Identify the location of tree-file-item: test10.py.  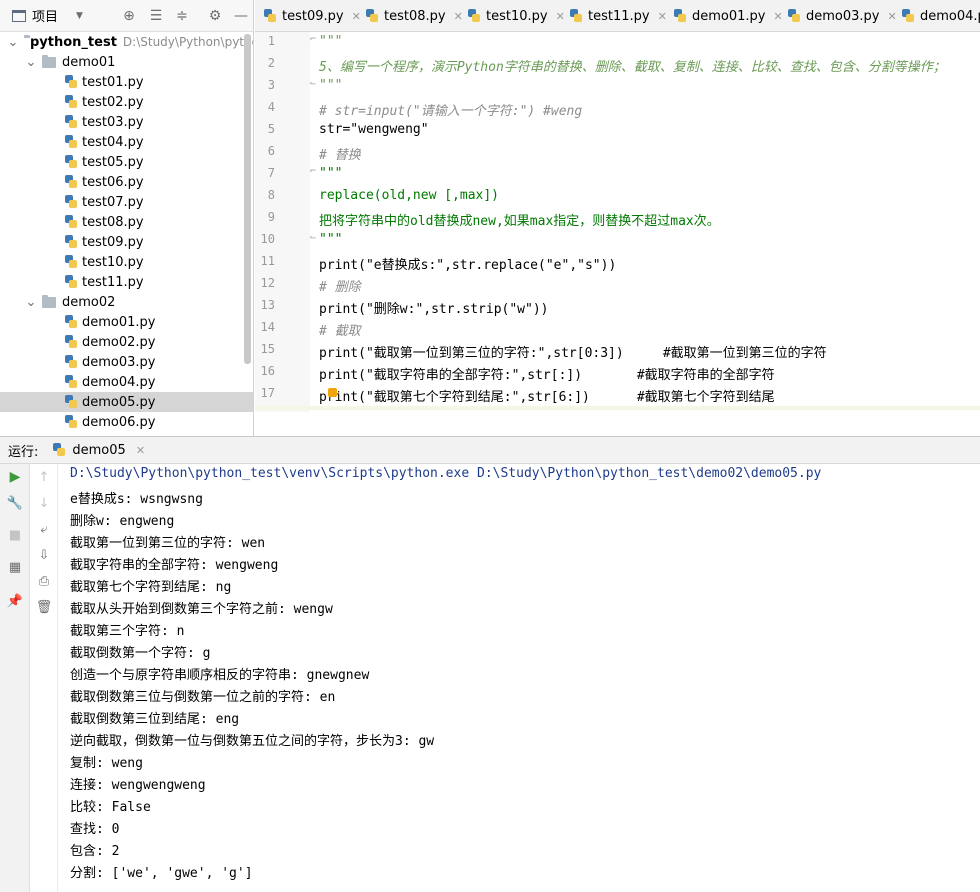
(126, 262).